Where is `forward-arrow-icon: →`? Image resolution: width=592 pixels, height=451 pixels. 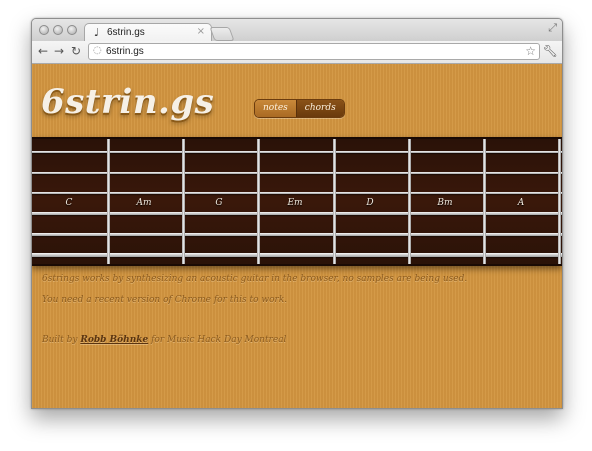
forward-arrow-icon: → is located at coordinates (59, 51).